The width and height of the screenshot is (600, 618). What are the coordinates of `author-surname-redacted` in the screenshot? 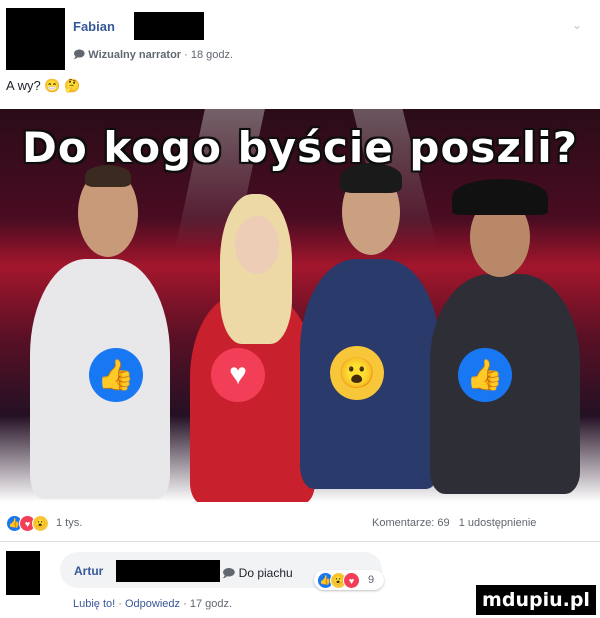 It's located at (169, 26).